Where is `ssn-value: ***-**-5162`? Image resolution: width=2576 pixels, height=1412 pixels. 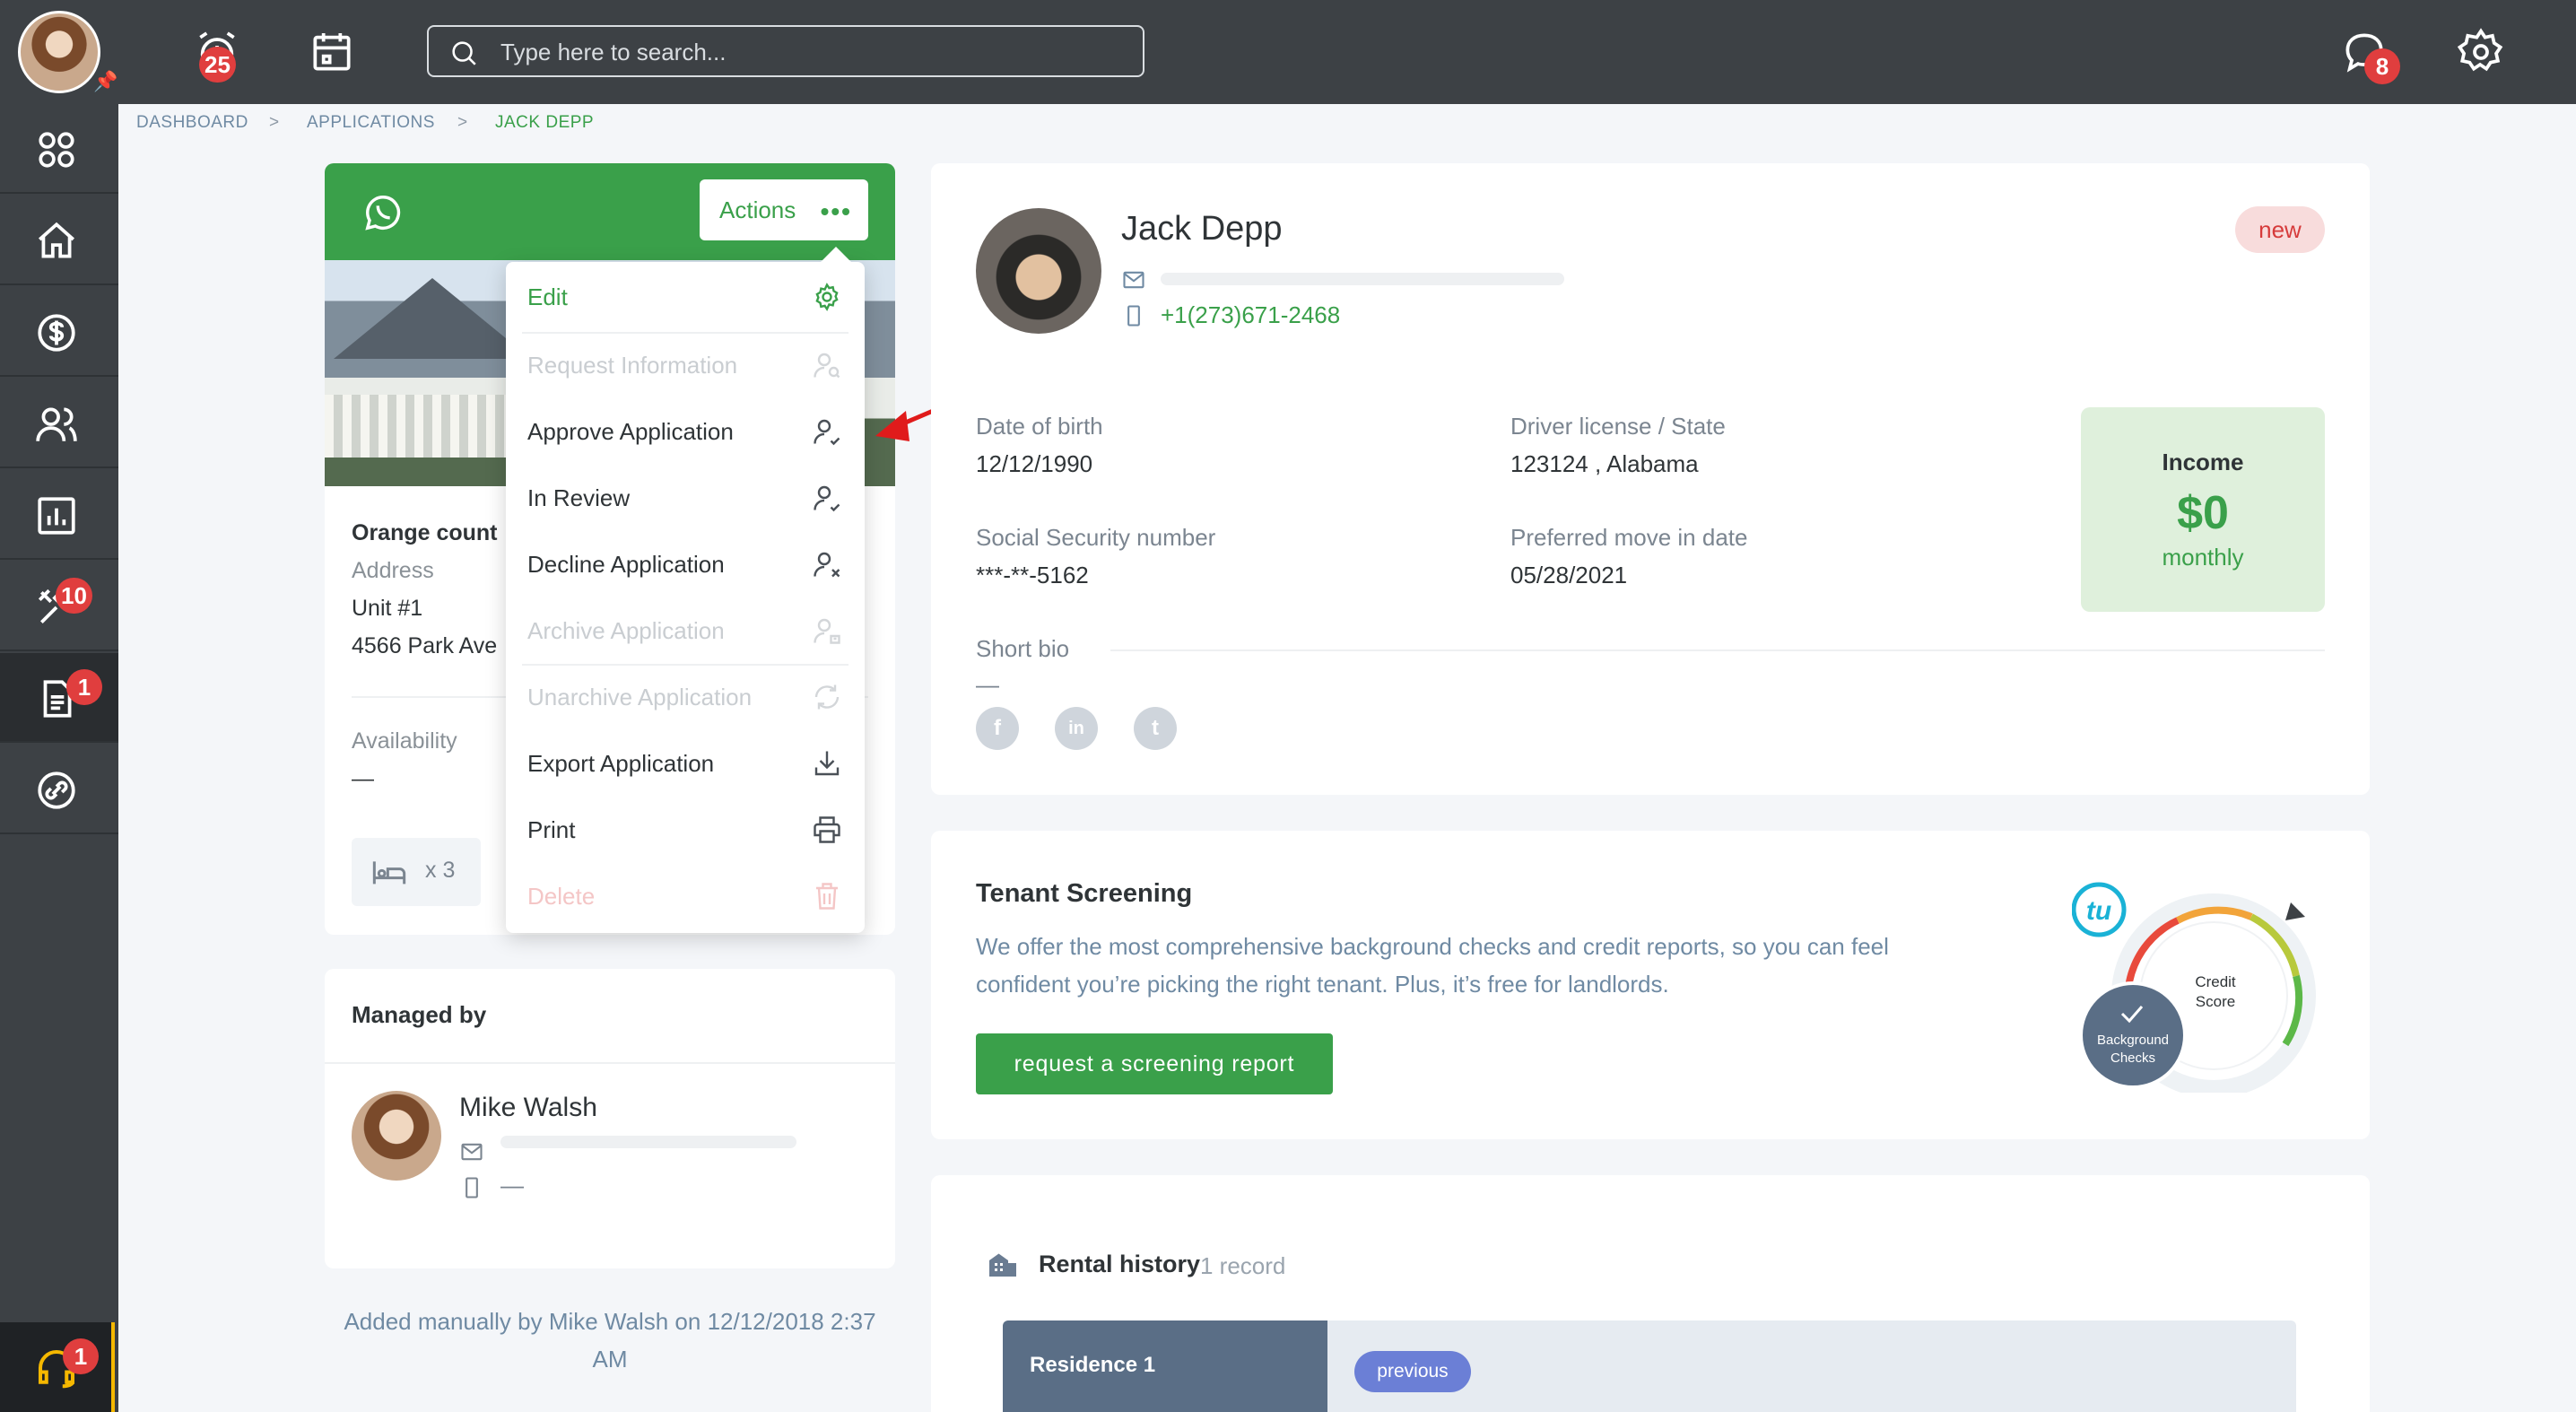
ssn-value: ***-**-5162 is located at coordinates (1032, 575).